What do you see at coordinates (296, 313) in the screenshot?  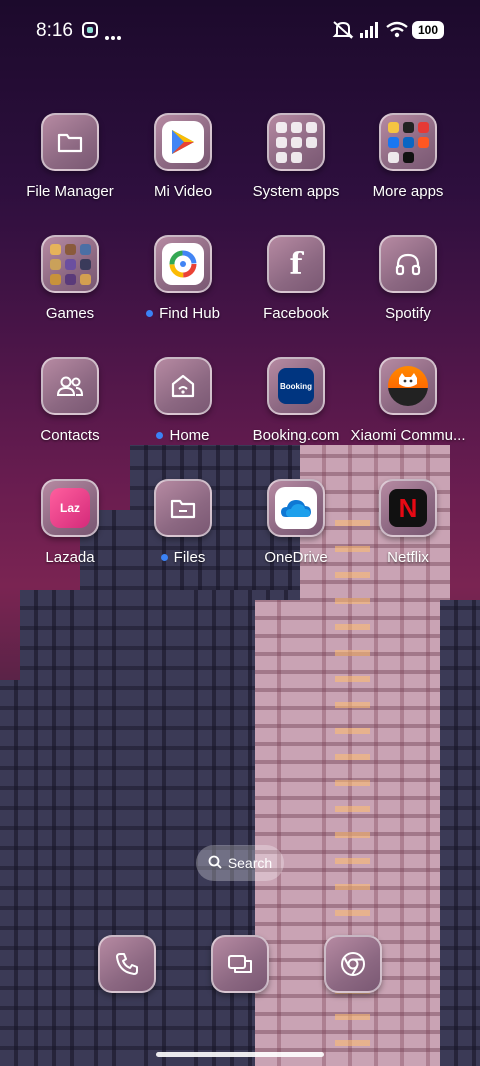 I see `app-label: Facebook` at bounding box center [296, 313].